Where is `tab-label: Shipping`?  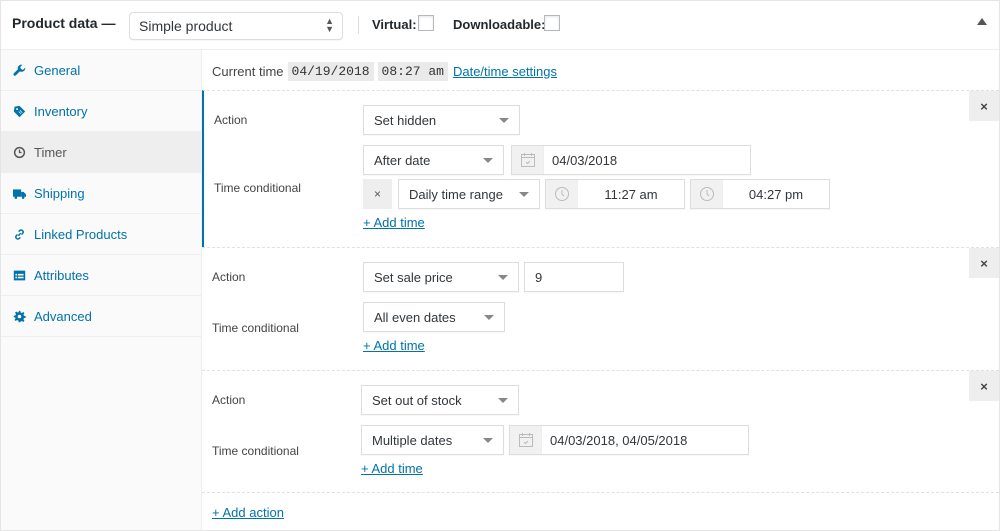 tab-label: Shipping is located at coordinates (59, 193).